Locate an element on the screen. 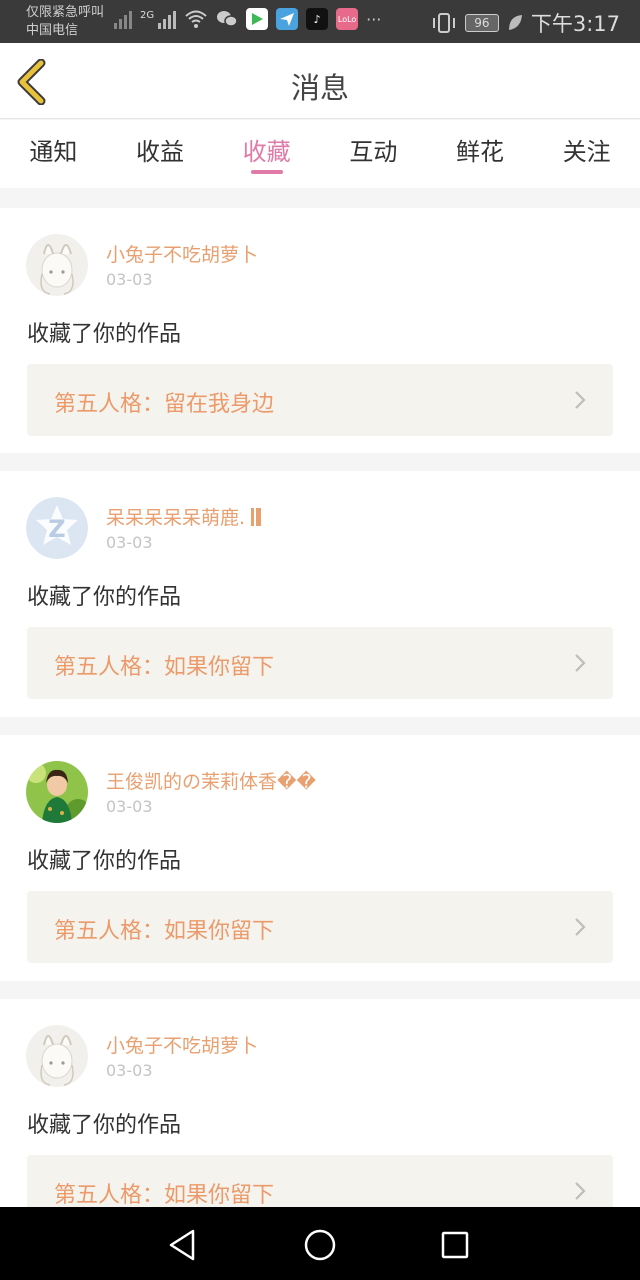 The height and width of the screenshot is (1280, 640). back-icon is located at coordinates (183, 1245).